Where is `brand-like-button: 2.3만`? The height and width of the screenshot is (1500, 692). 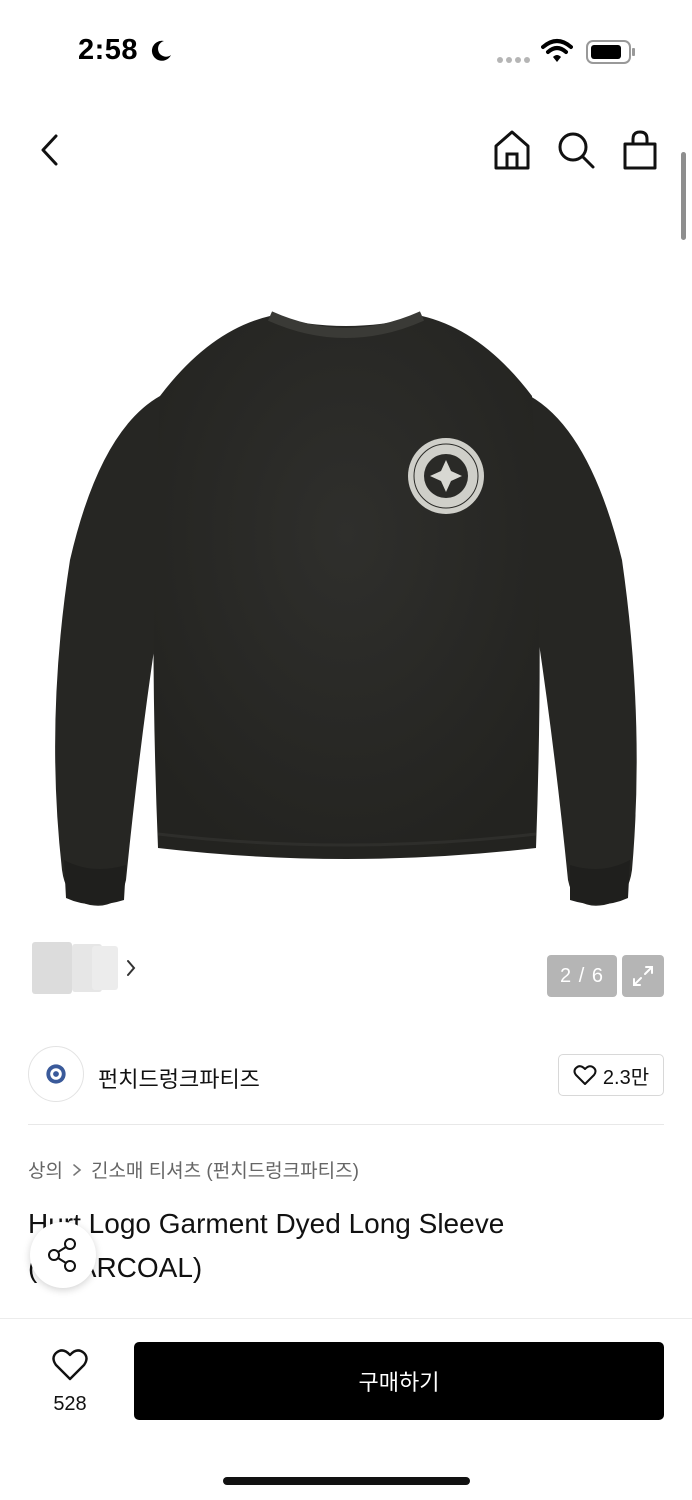
brand-like-button: 2.3만 is located at coordinates (611, 1075).